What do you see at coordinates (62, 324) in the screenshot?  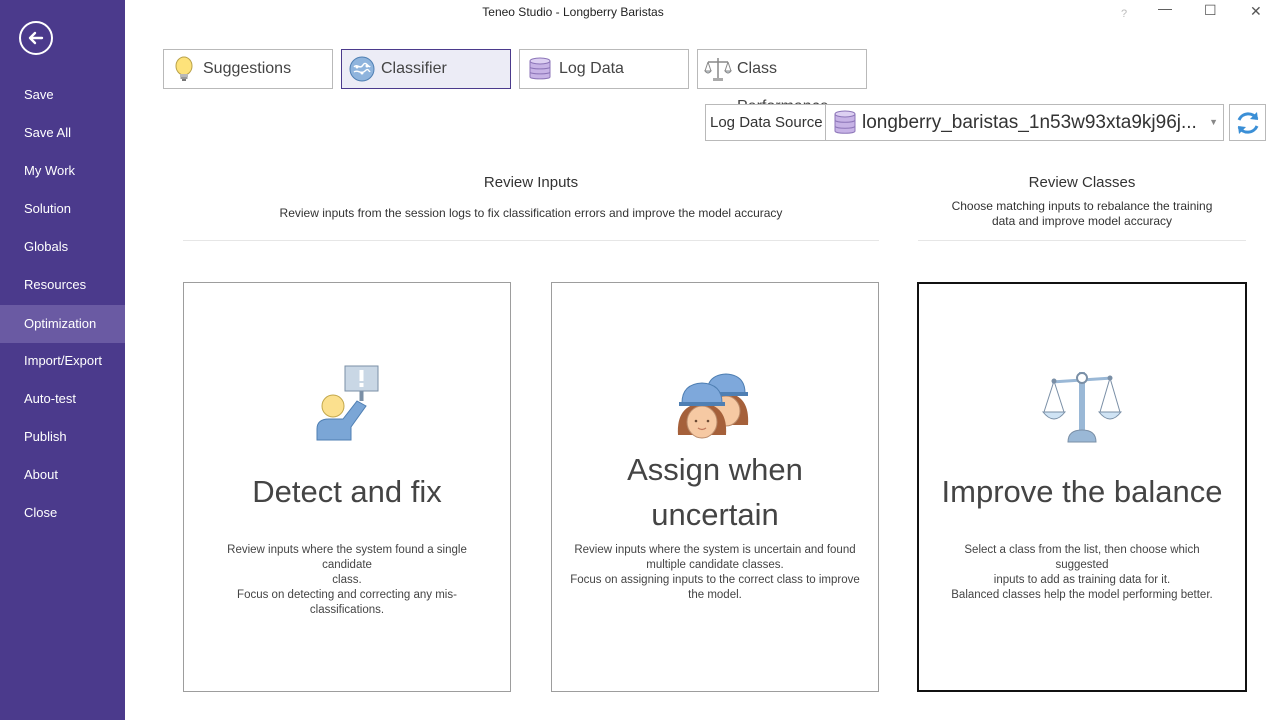 I see `sidebar-item-optimization: Optimization` at bounding box center [62, 324].